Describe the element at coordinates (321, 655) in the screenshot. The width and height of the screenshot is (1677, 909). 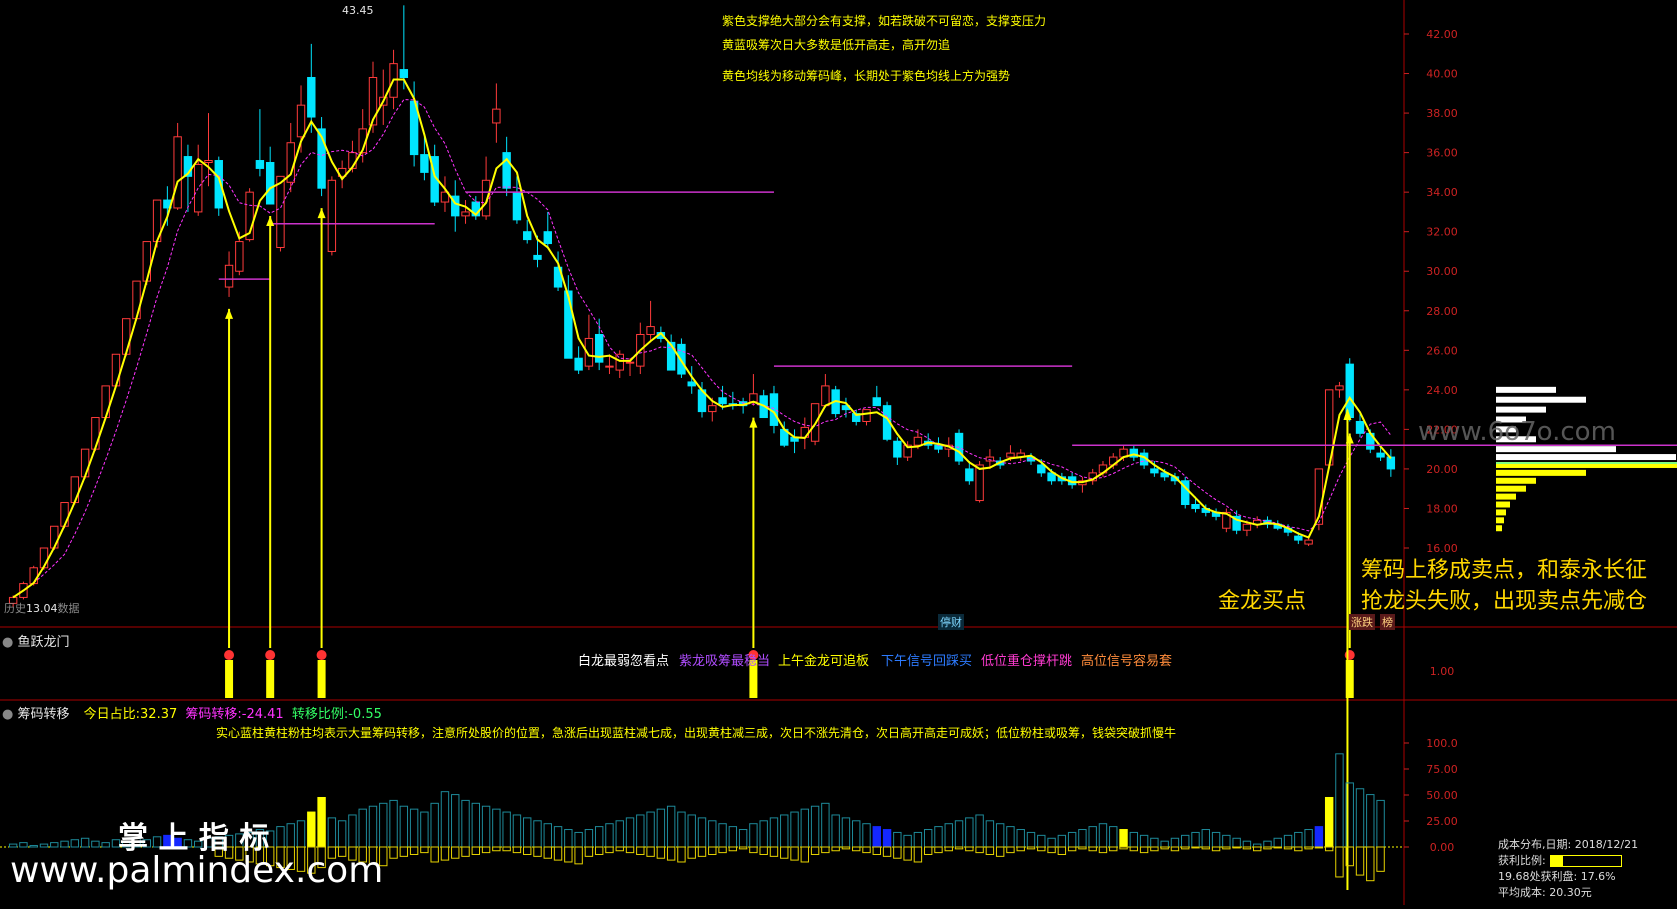
I see `signal-marker` at that location.